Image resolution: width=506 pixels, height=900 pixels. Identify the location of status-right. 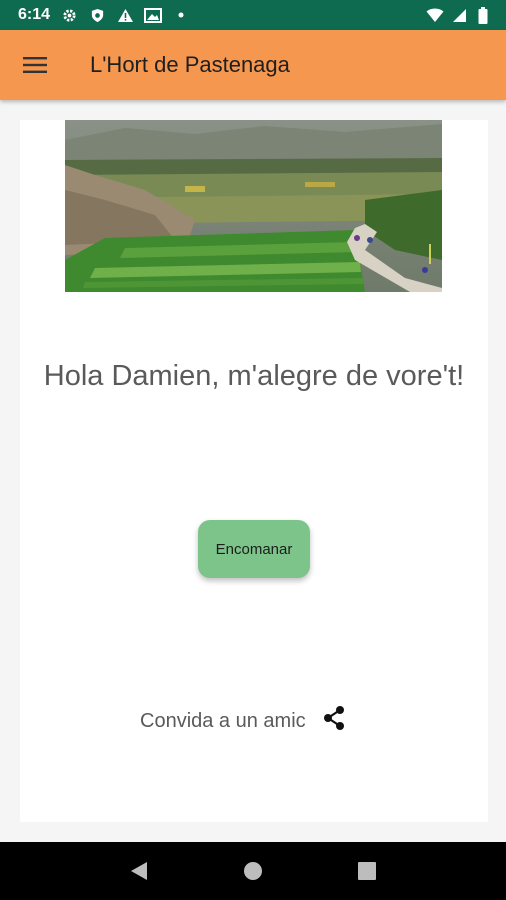
(459, 15).